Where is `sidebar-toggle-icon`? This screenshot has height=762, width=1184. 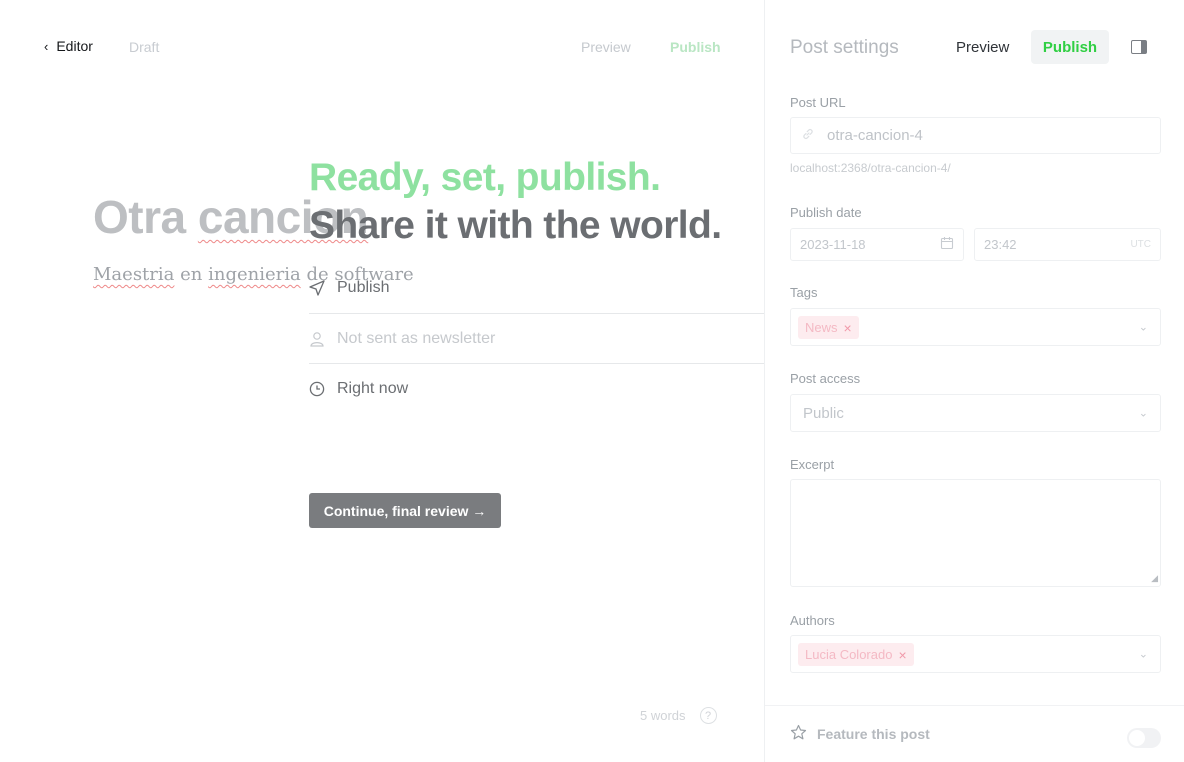
sidebar-toggle-icon is located at coordinates (1139, 47).